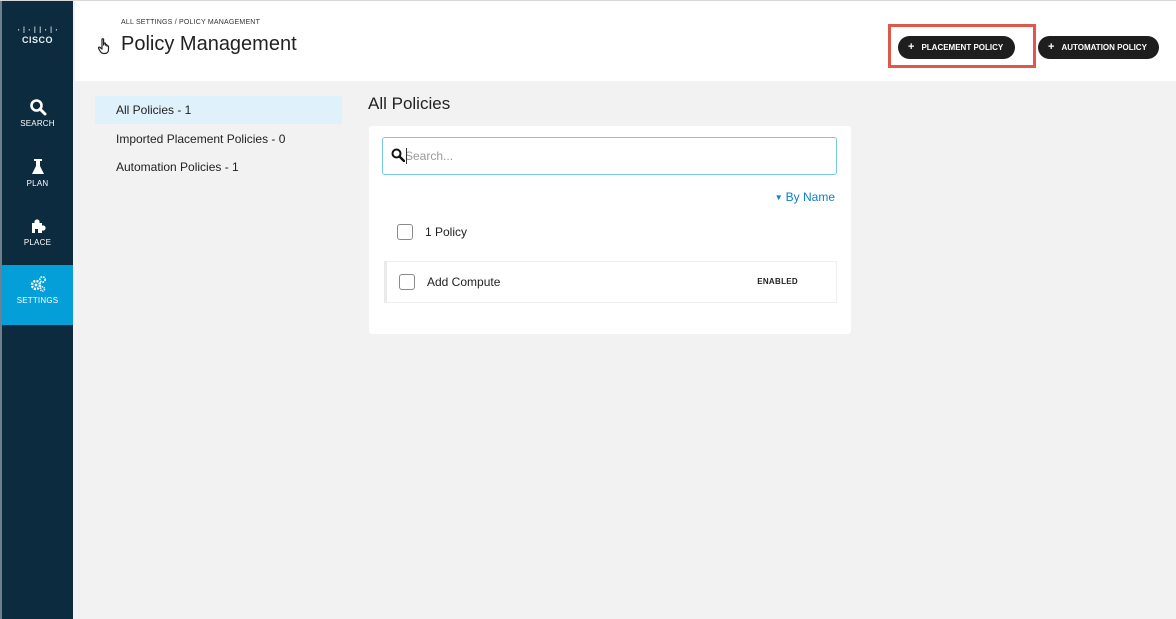 The width and height of the screenshot is (1176, 619). I want to click on main-heading: All Policies, so click(409, 103).